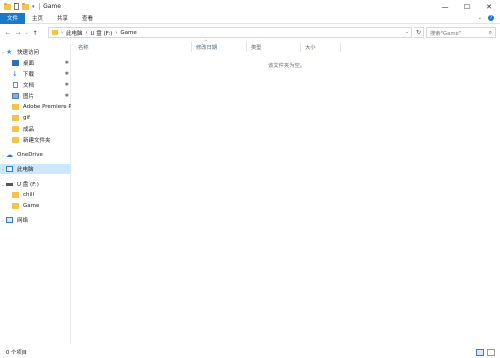 This screenshot has height=358, width=500. Describe the element at coordinates (35, 63) in the screenshot. I see `sidebar-item-desktop: 桌面 ✱` at that location.